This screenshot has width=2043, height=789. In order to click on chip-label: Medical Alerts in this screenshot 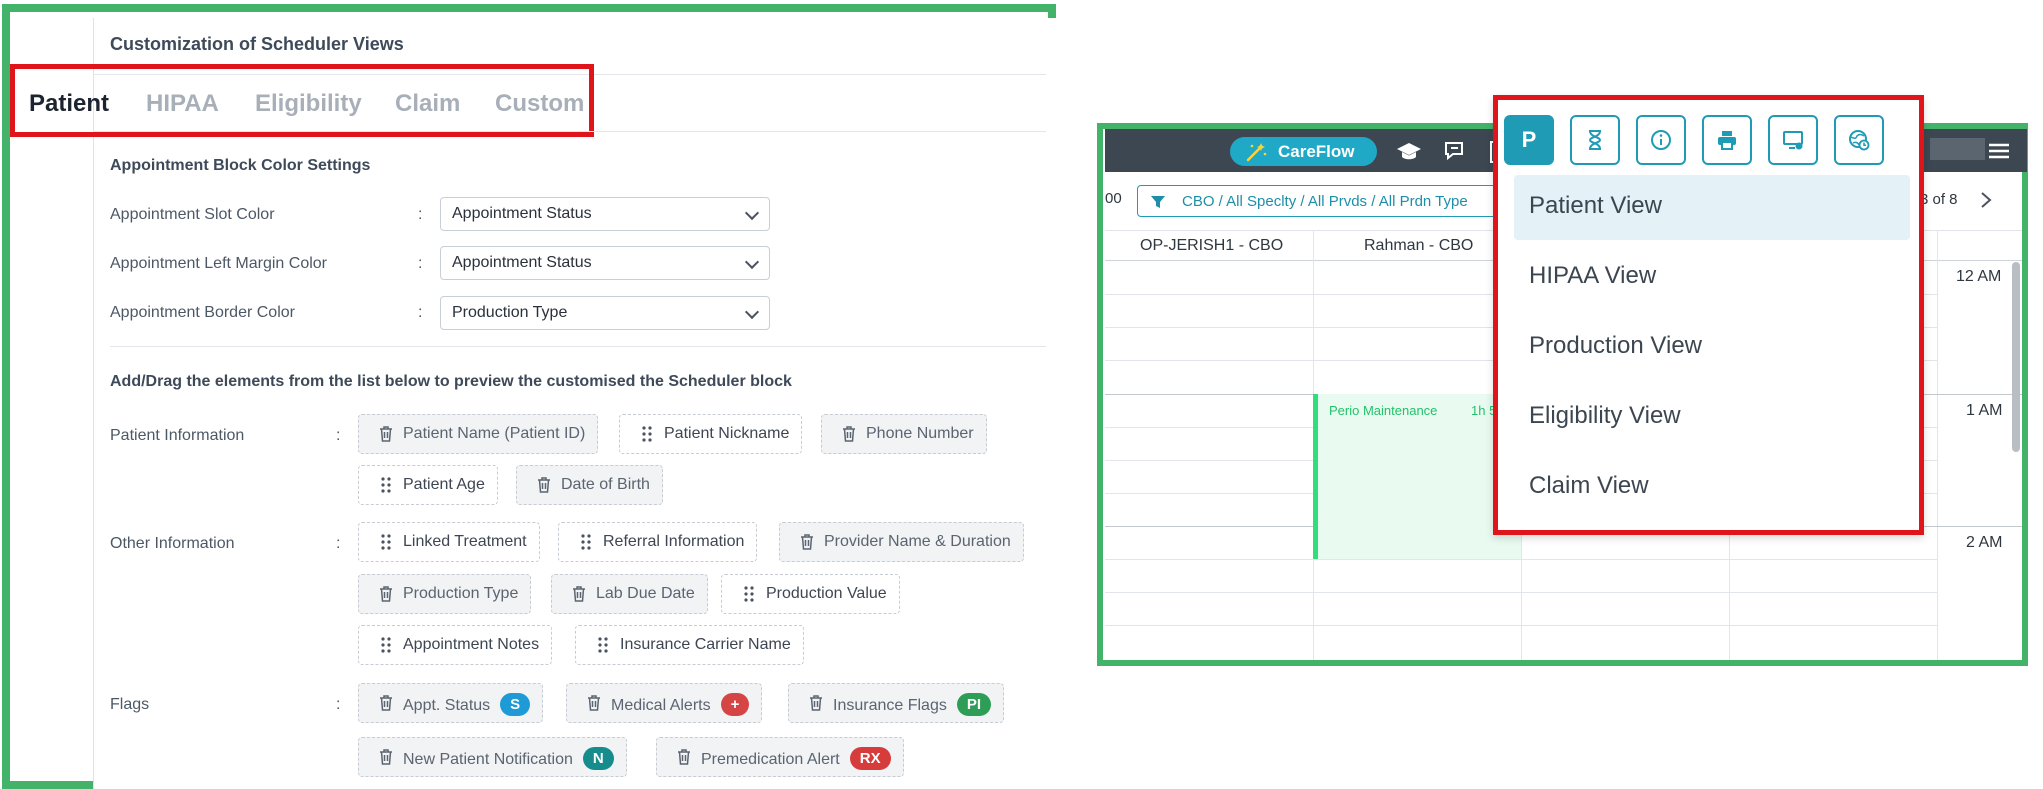, I will do `click(661, 705)`.